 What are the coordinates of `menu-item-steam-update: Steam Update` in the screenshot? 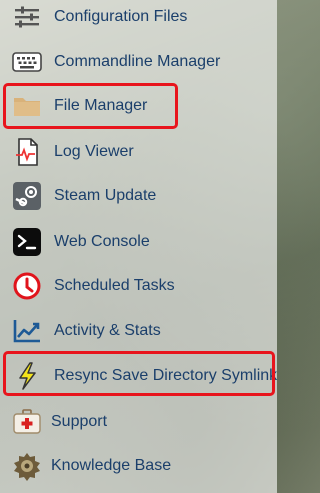 It's located at (138, 196).